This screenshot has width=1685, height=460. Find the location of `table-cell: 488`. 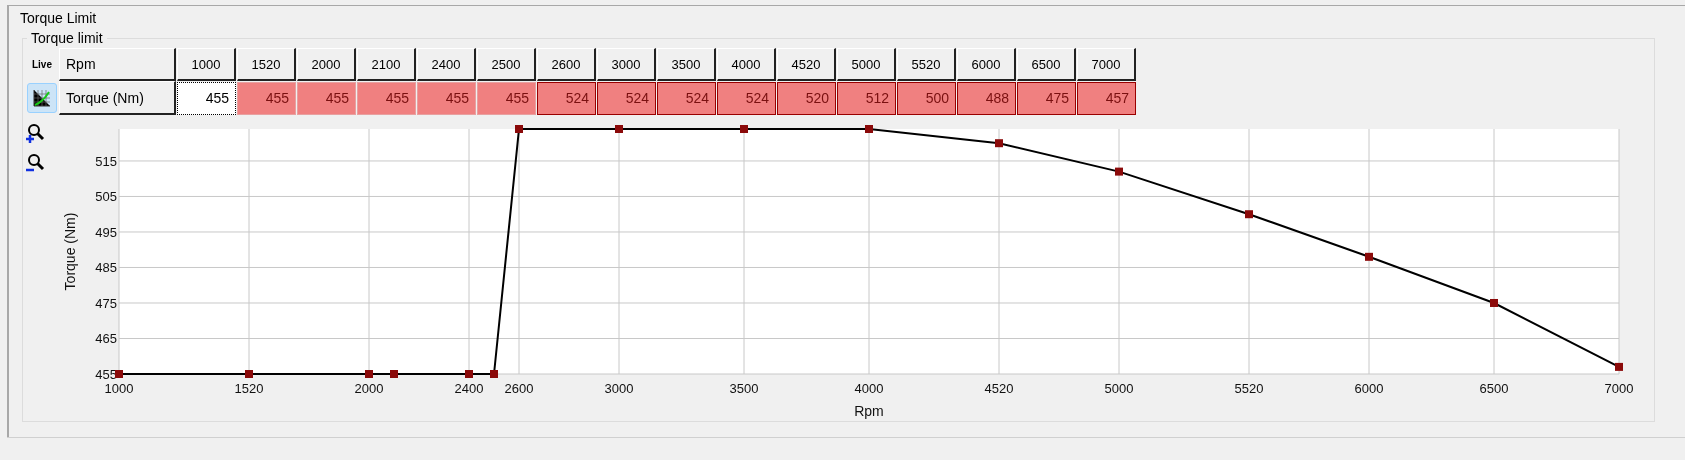

table-cell: 488 is located at coordinates (986, 98).